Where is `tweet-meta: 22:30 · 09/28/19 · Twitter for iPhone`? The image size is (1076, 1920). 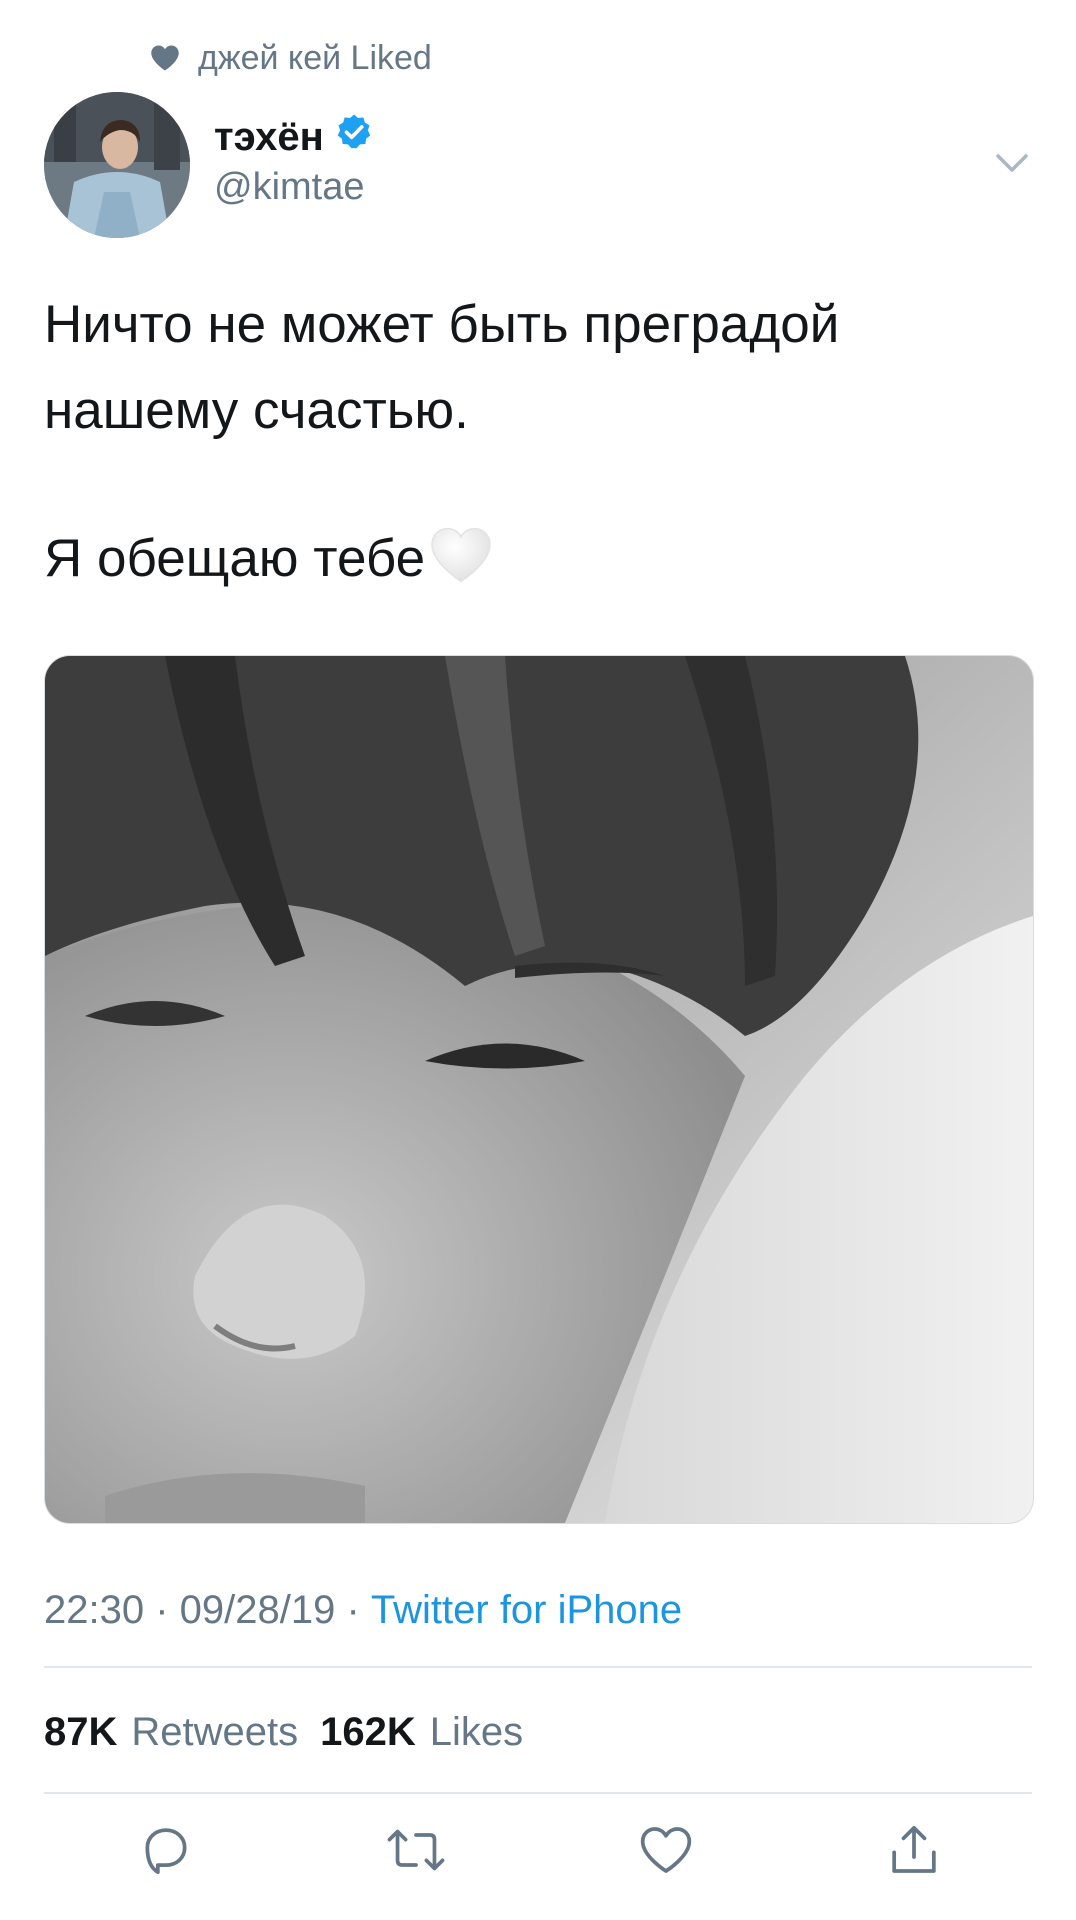
tweet-meta: 22:30 · 09/28/19 · Twitter for iPhone is located at coordinates (363, 1610).